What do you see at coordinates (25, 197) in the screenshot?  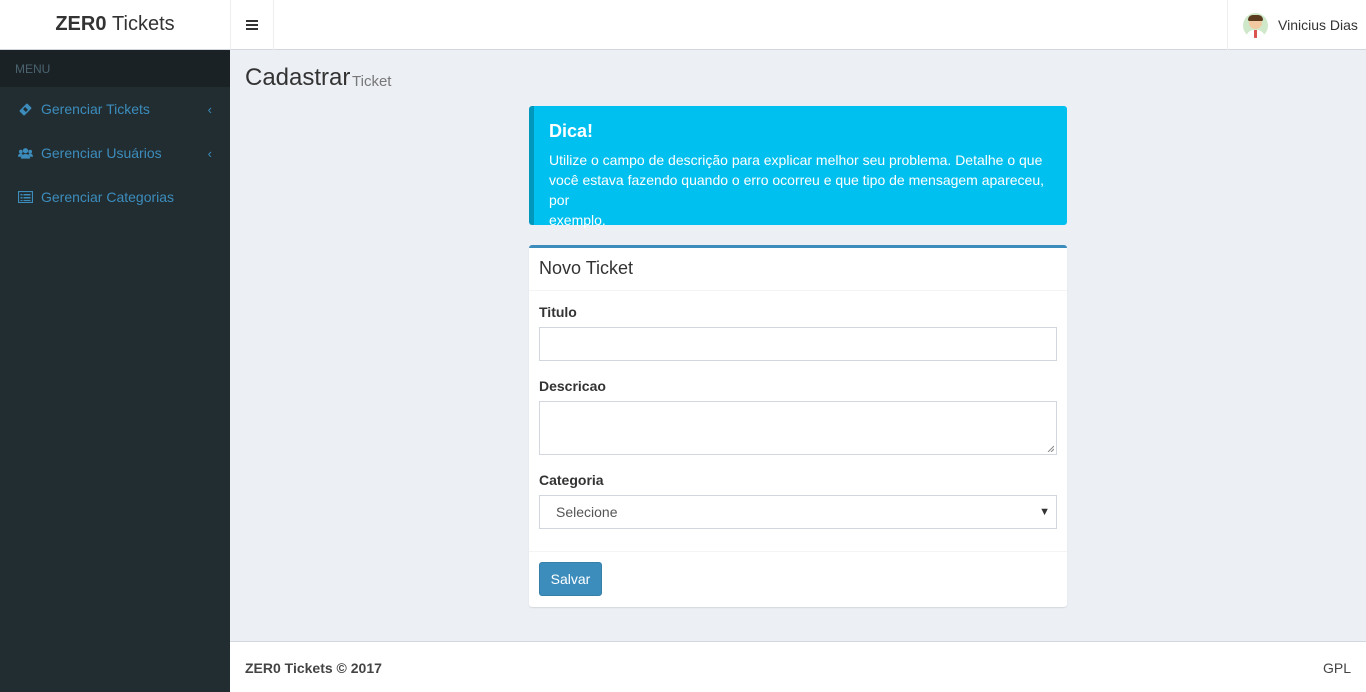 I see `list-icon` at bounding box center [25, 197].